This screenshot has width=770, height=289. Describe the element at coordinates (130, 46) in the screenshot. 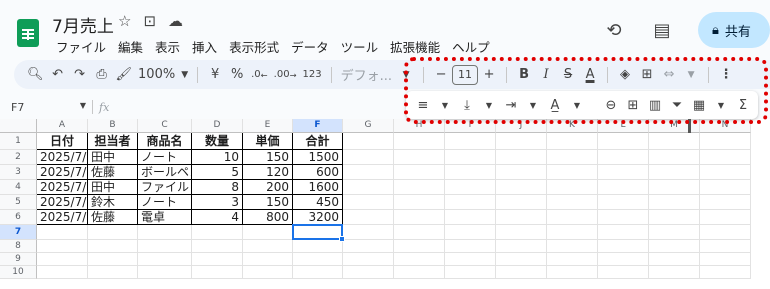

I see `menu-edit: 編集` at that location.